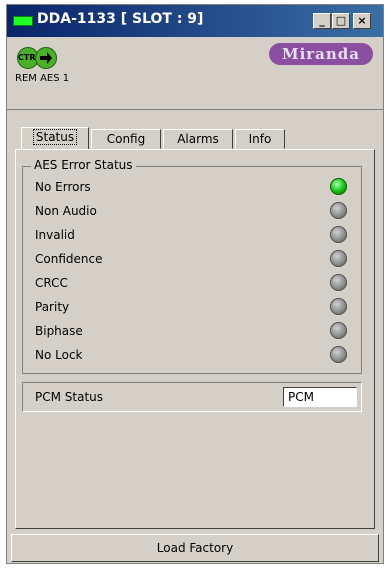  Describe the element at coordinates (69, 259) in the screenshot. I see `row-label: Confidence` at that location.